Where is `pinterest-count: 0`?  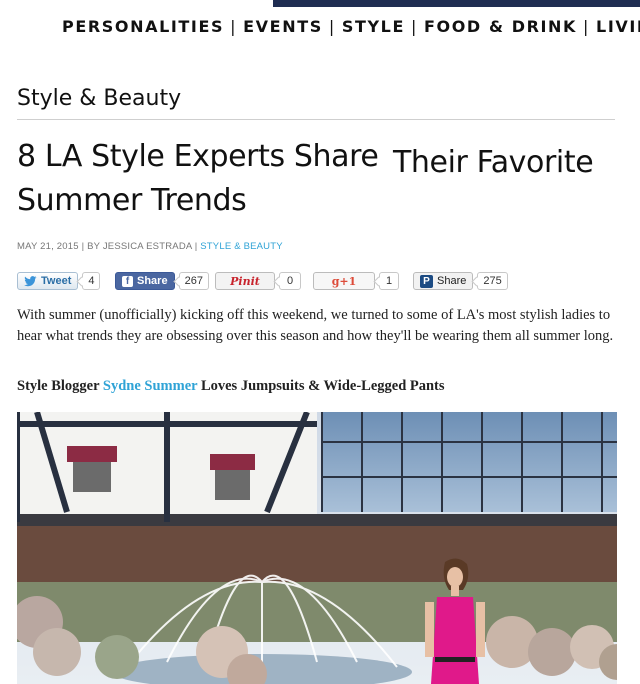 pinterest-count: 0 is located at coordinates (290, 281).